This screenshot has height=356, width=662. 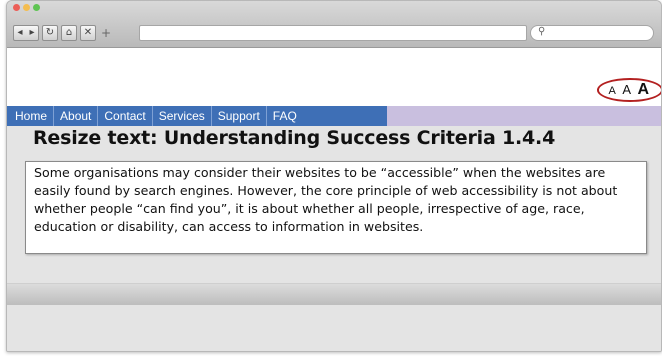 What do you see at coordinates (182, 116) in the screenshot?
I see `nav-item-services: Services` at bounding box center [182, 116].